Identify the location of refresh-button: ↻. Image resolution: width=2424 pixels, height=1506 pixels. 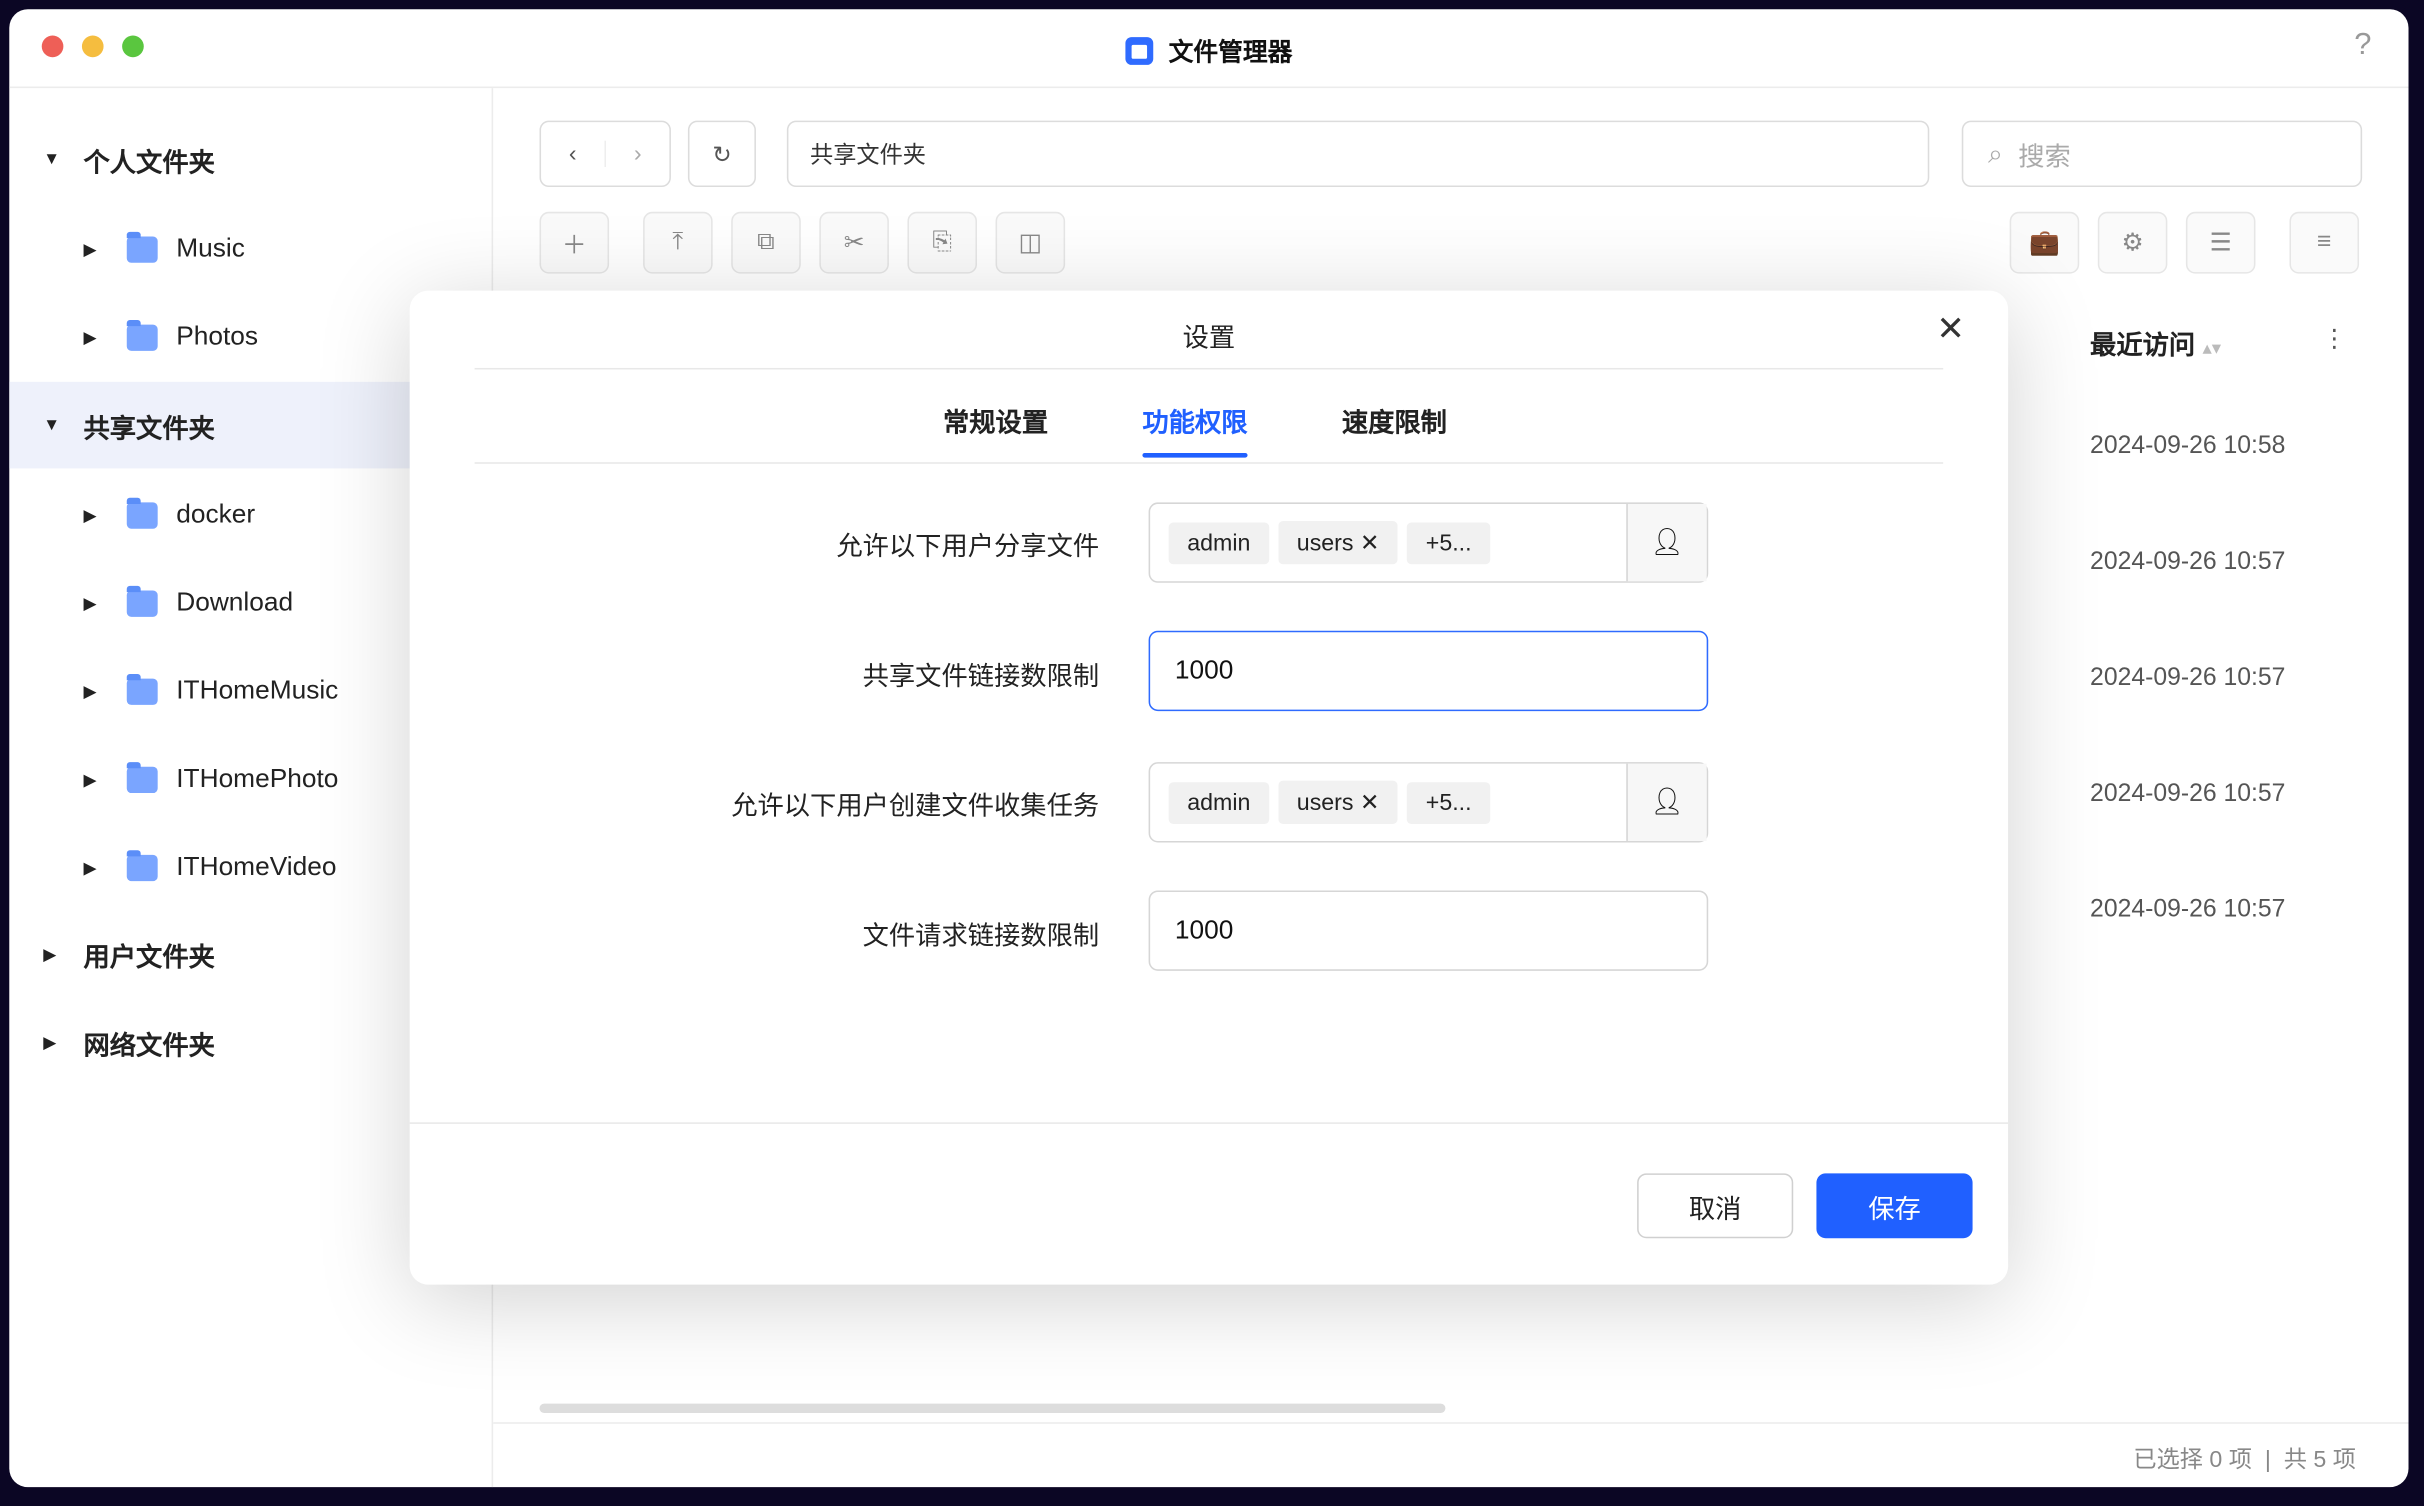
(721, 154).